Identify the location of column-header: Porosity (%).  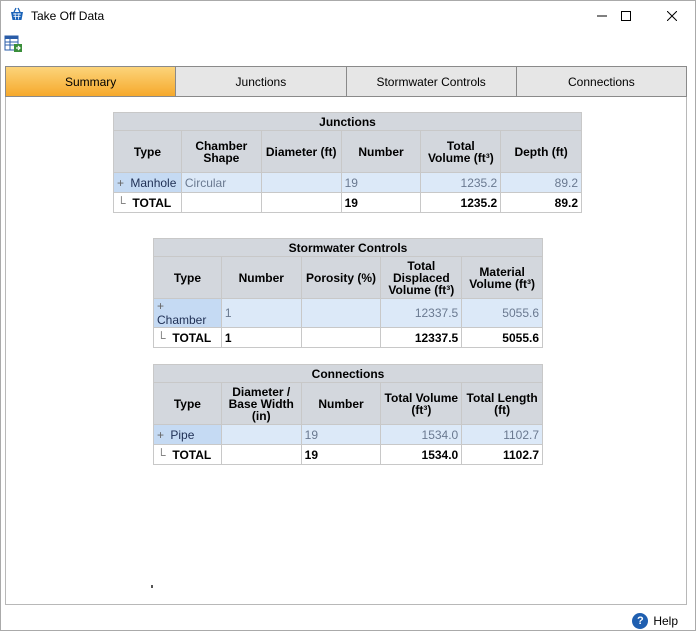
(341, 277).